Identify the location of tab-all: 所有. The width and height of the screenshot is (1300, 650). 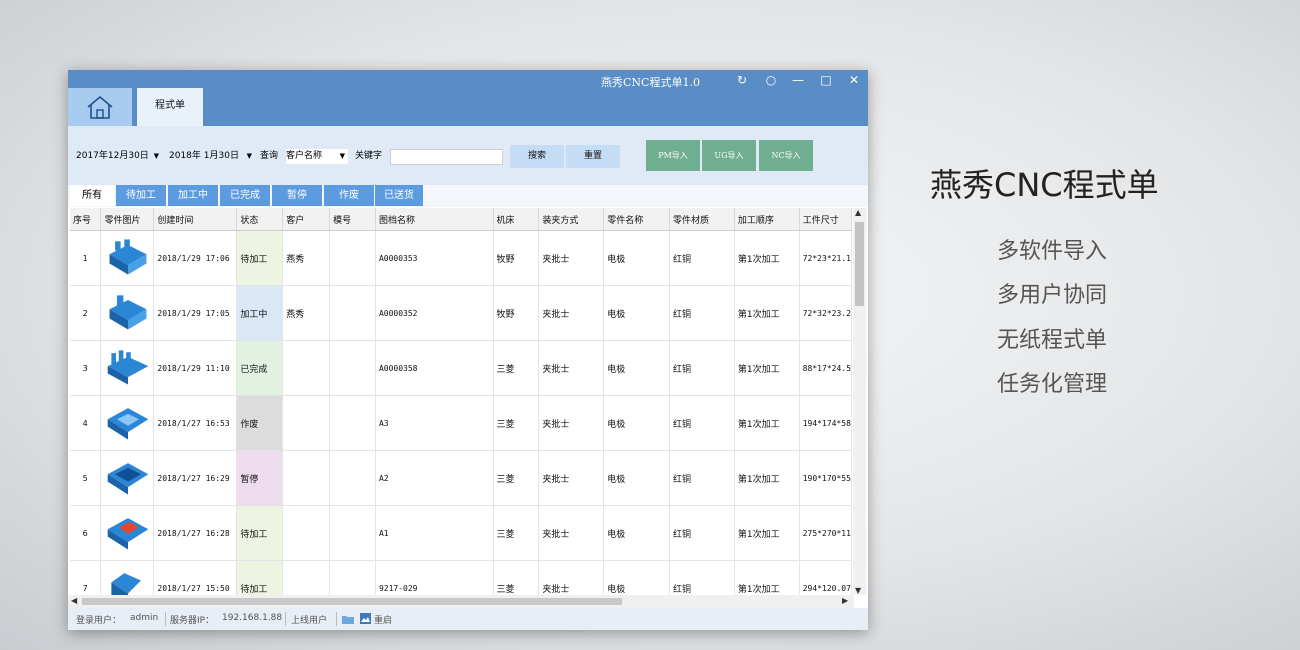
(92, 195).